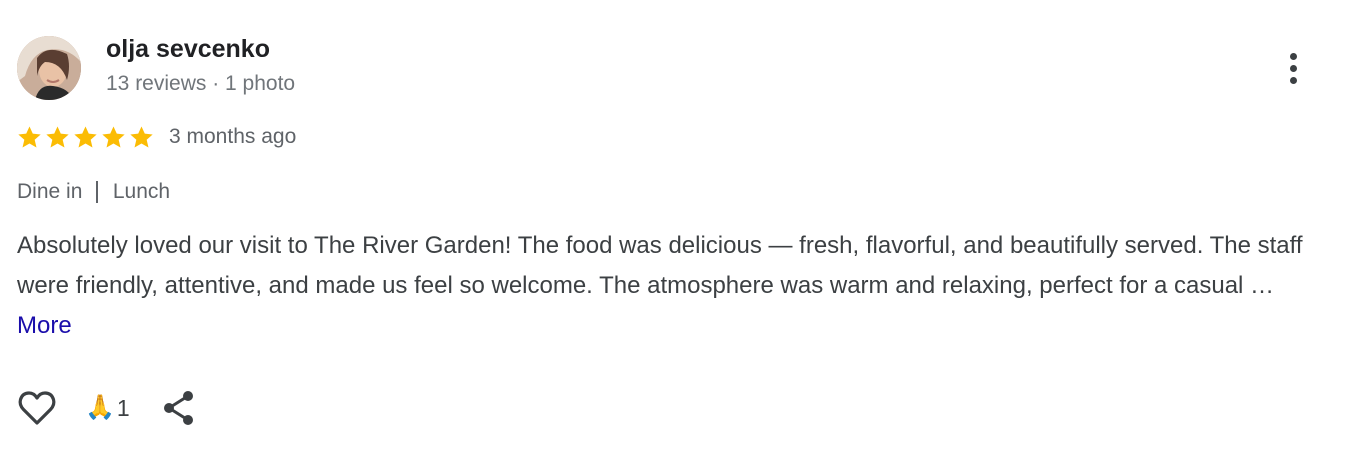 The width and height of the screenshot is (1346, 464). I want to click on star-rating, so click(85, 137).